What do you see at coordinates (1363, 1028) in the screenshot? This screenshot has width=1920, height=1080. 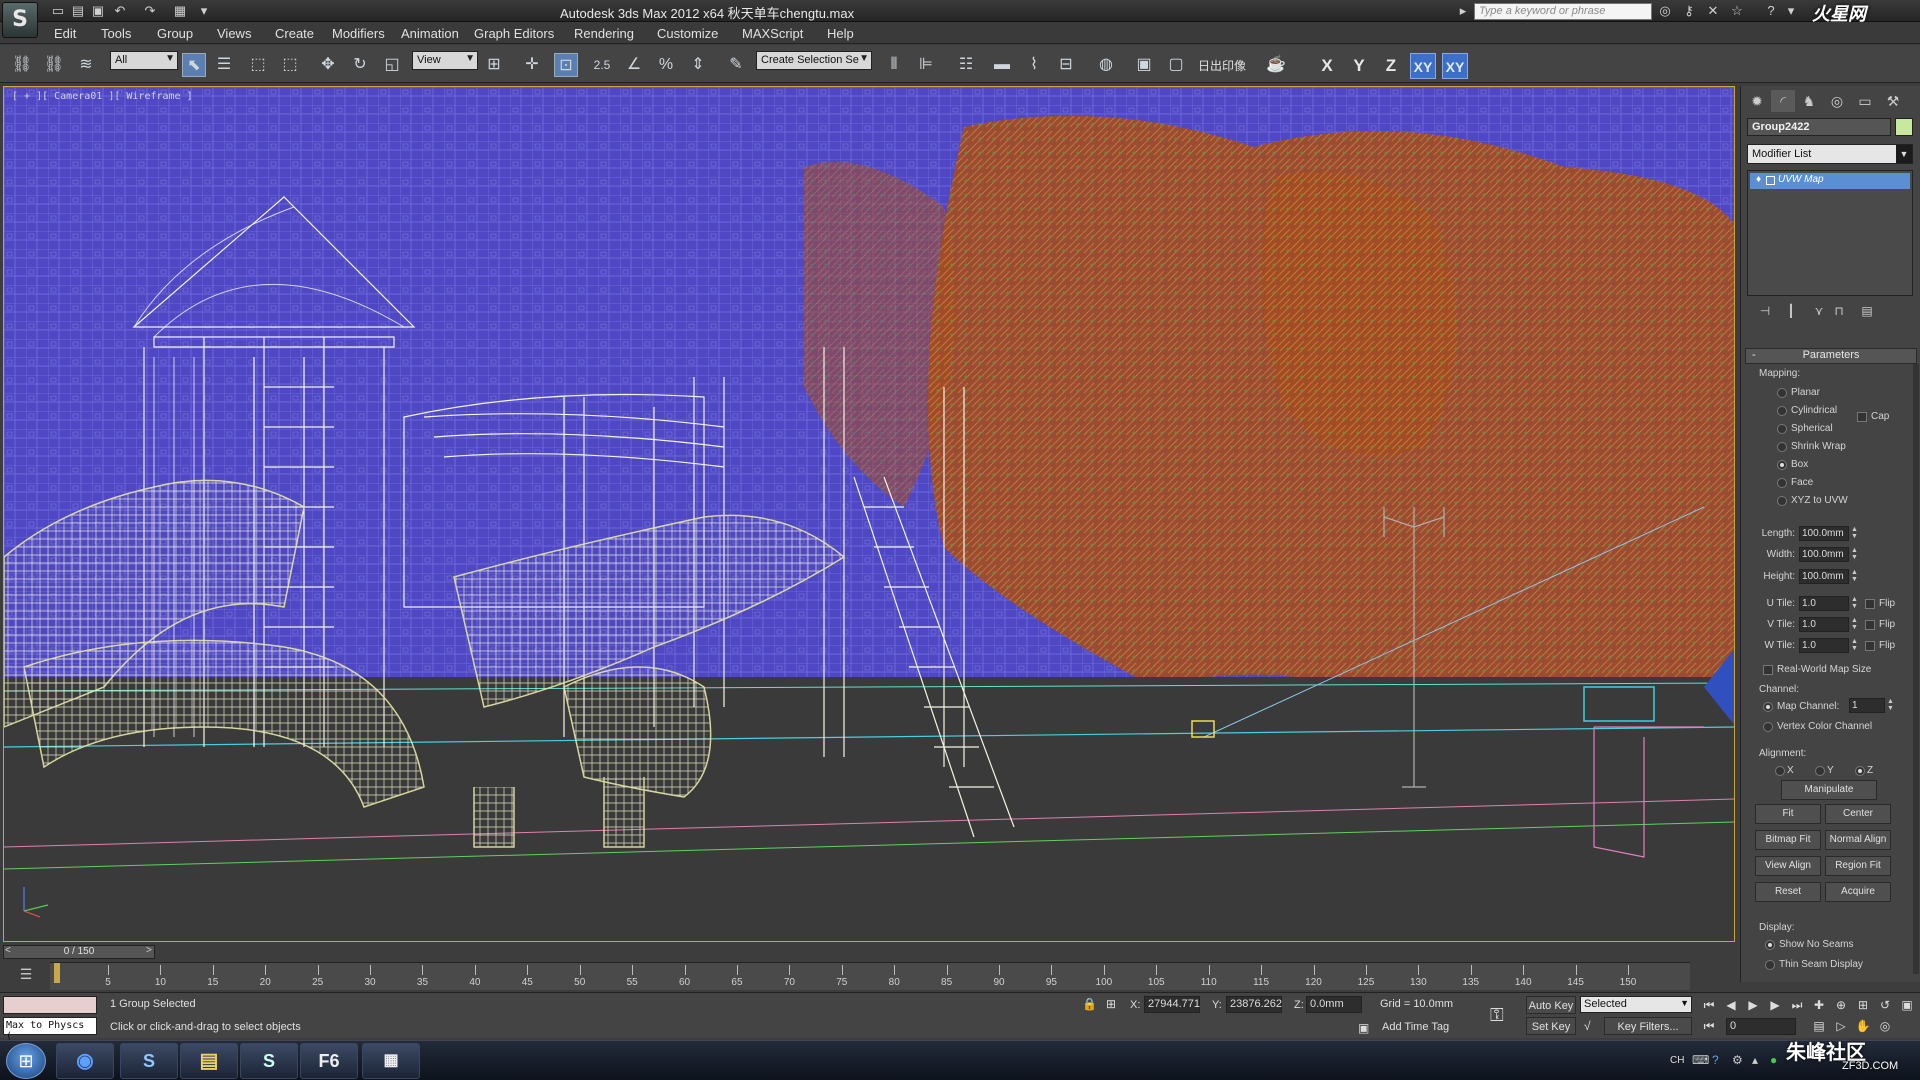 I see `time-tag-icon: ▣` at bounding box center [1363, 1028].